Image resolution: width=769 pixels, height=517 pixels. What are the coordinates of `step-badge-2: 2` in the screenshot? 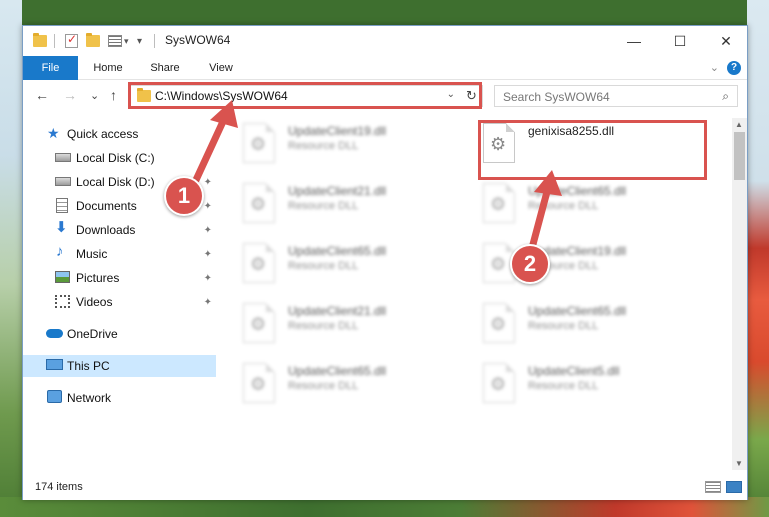 It's located at (530, 264).